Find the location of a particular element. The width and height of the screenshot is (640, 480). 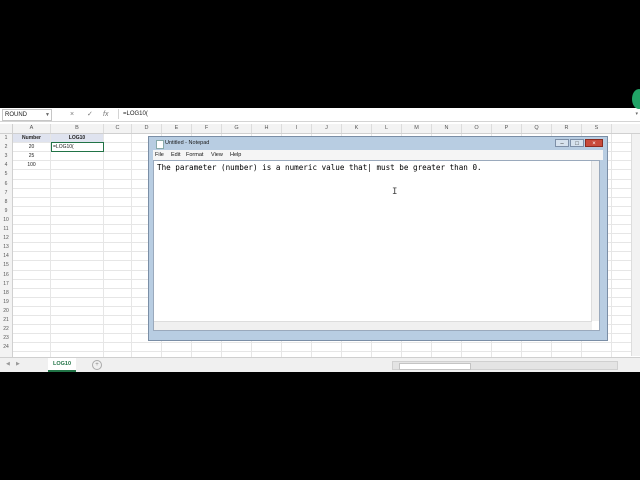

horizontal-scrollbar is located at coordinates (505, 365).